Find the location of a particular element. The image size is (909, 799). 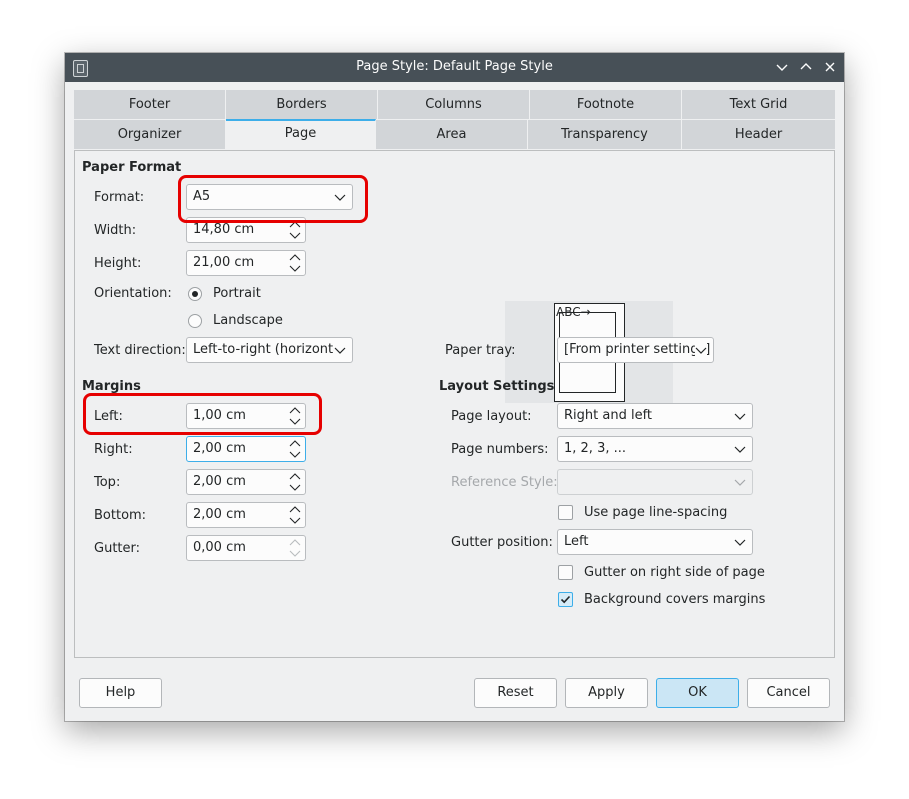

tab-area: Area is located at coordinates (452, 134).